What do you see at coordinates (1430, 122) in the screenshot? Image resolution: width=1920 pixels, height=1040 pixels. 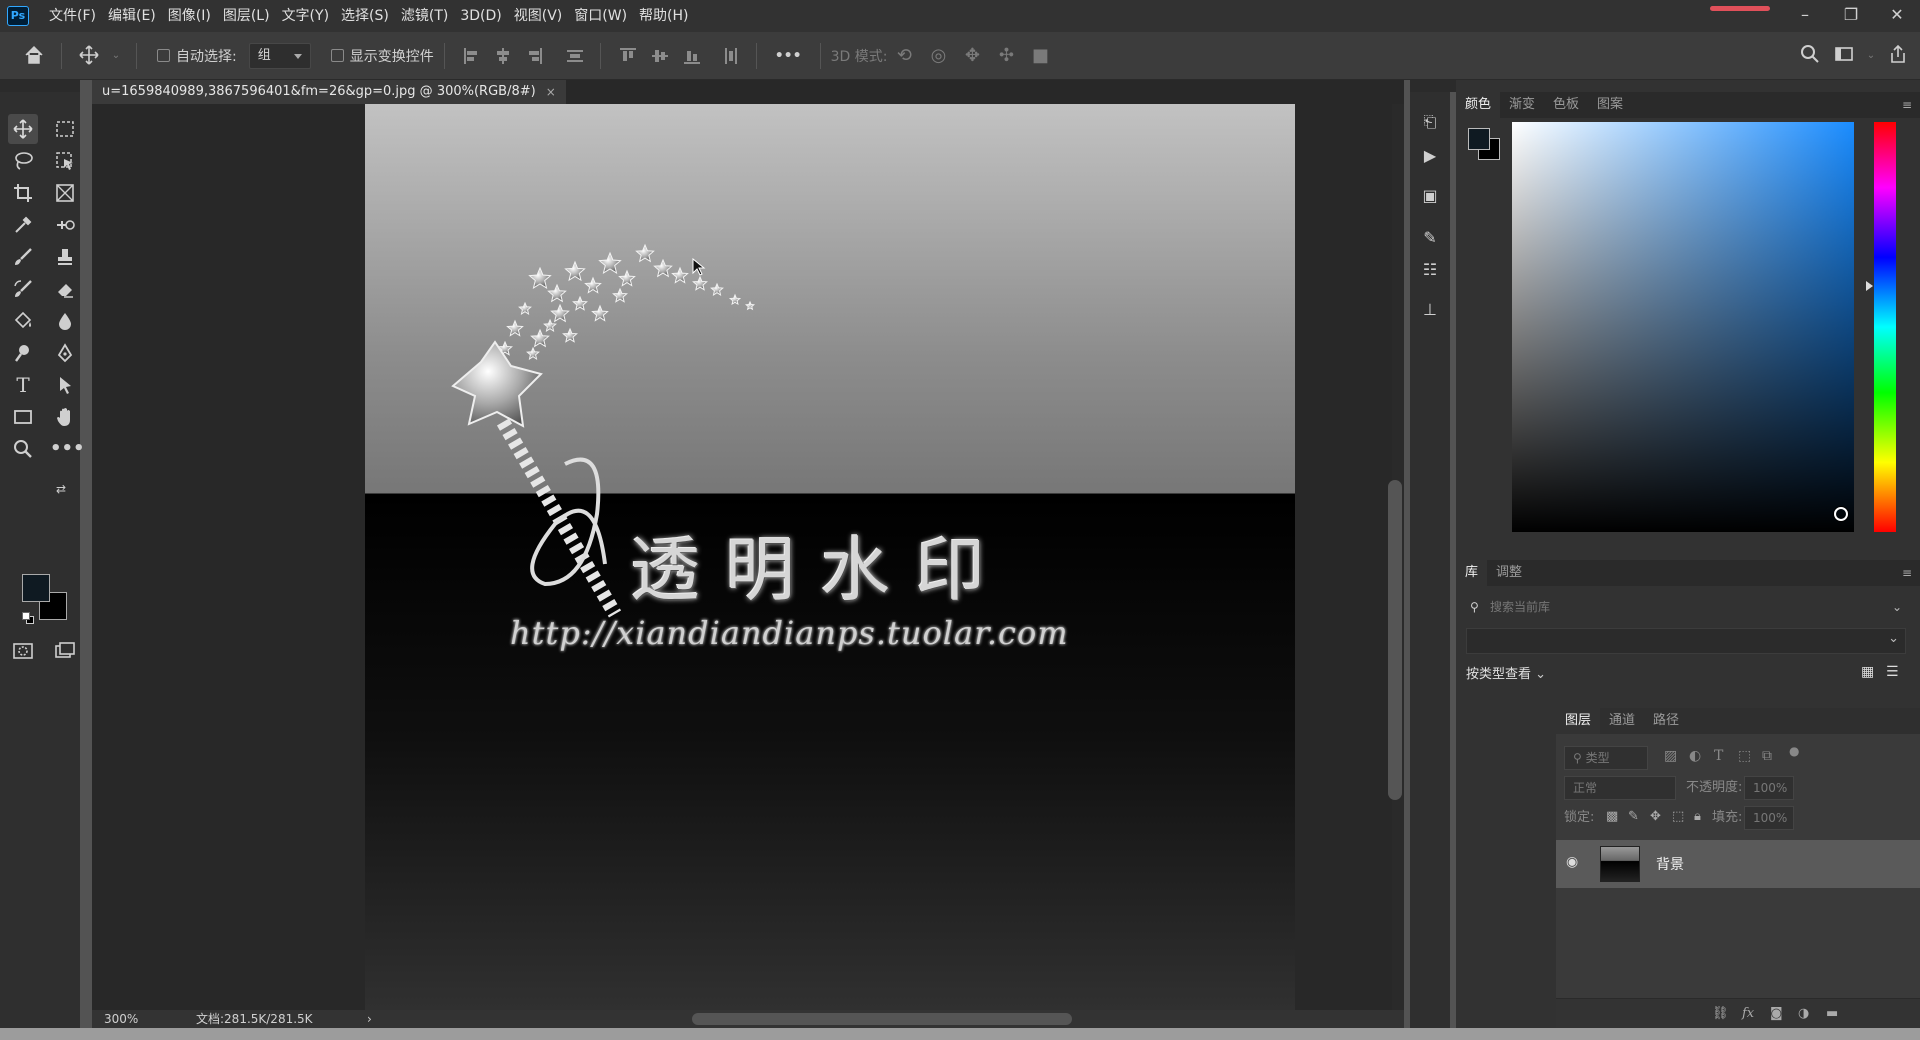 I see `history-panel-icon: ⎗` at bounding box center [1430, 122].